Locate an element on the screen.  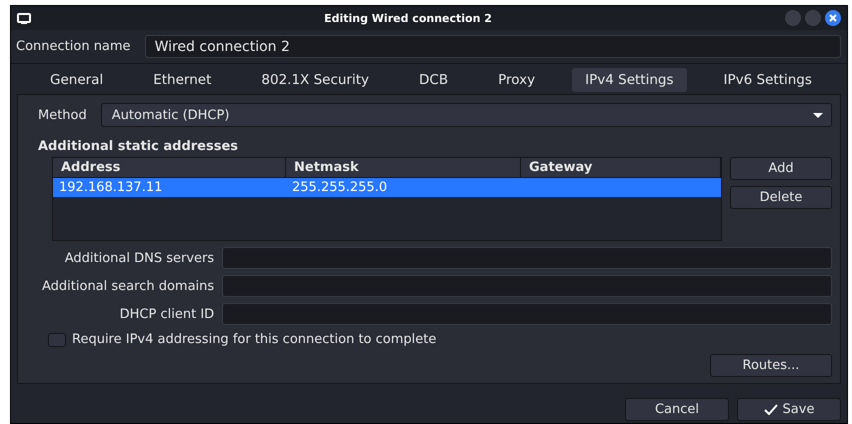
field-label: DHCP client ID is located at coordinates (166, 314).